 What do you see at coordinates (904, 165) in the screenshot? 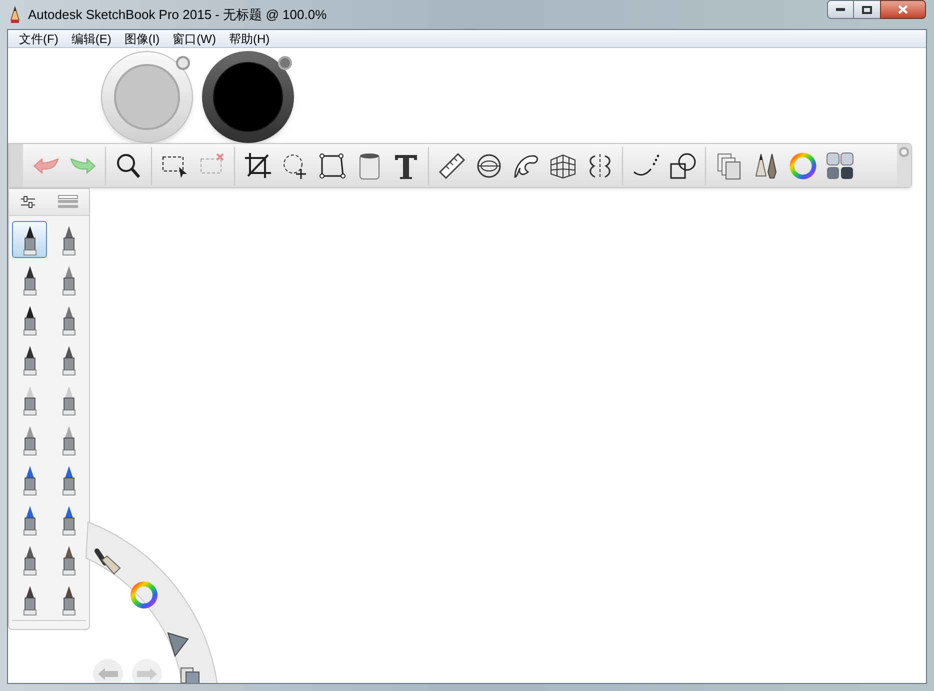
I see `toolbar-handle` at bounding box center [904, 165].